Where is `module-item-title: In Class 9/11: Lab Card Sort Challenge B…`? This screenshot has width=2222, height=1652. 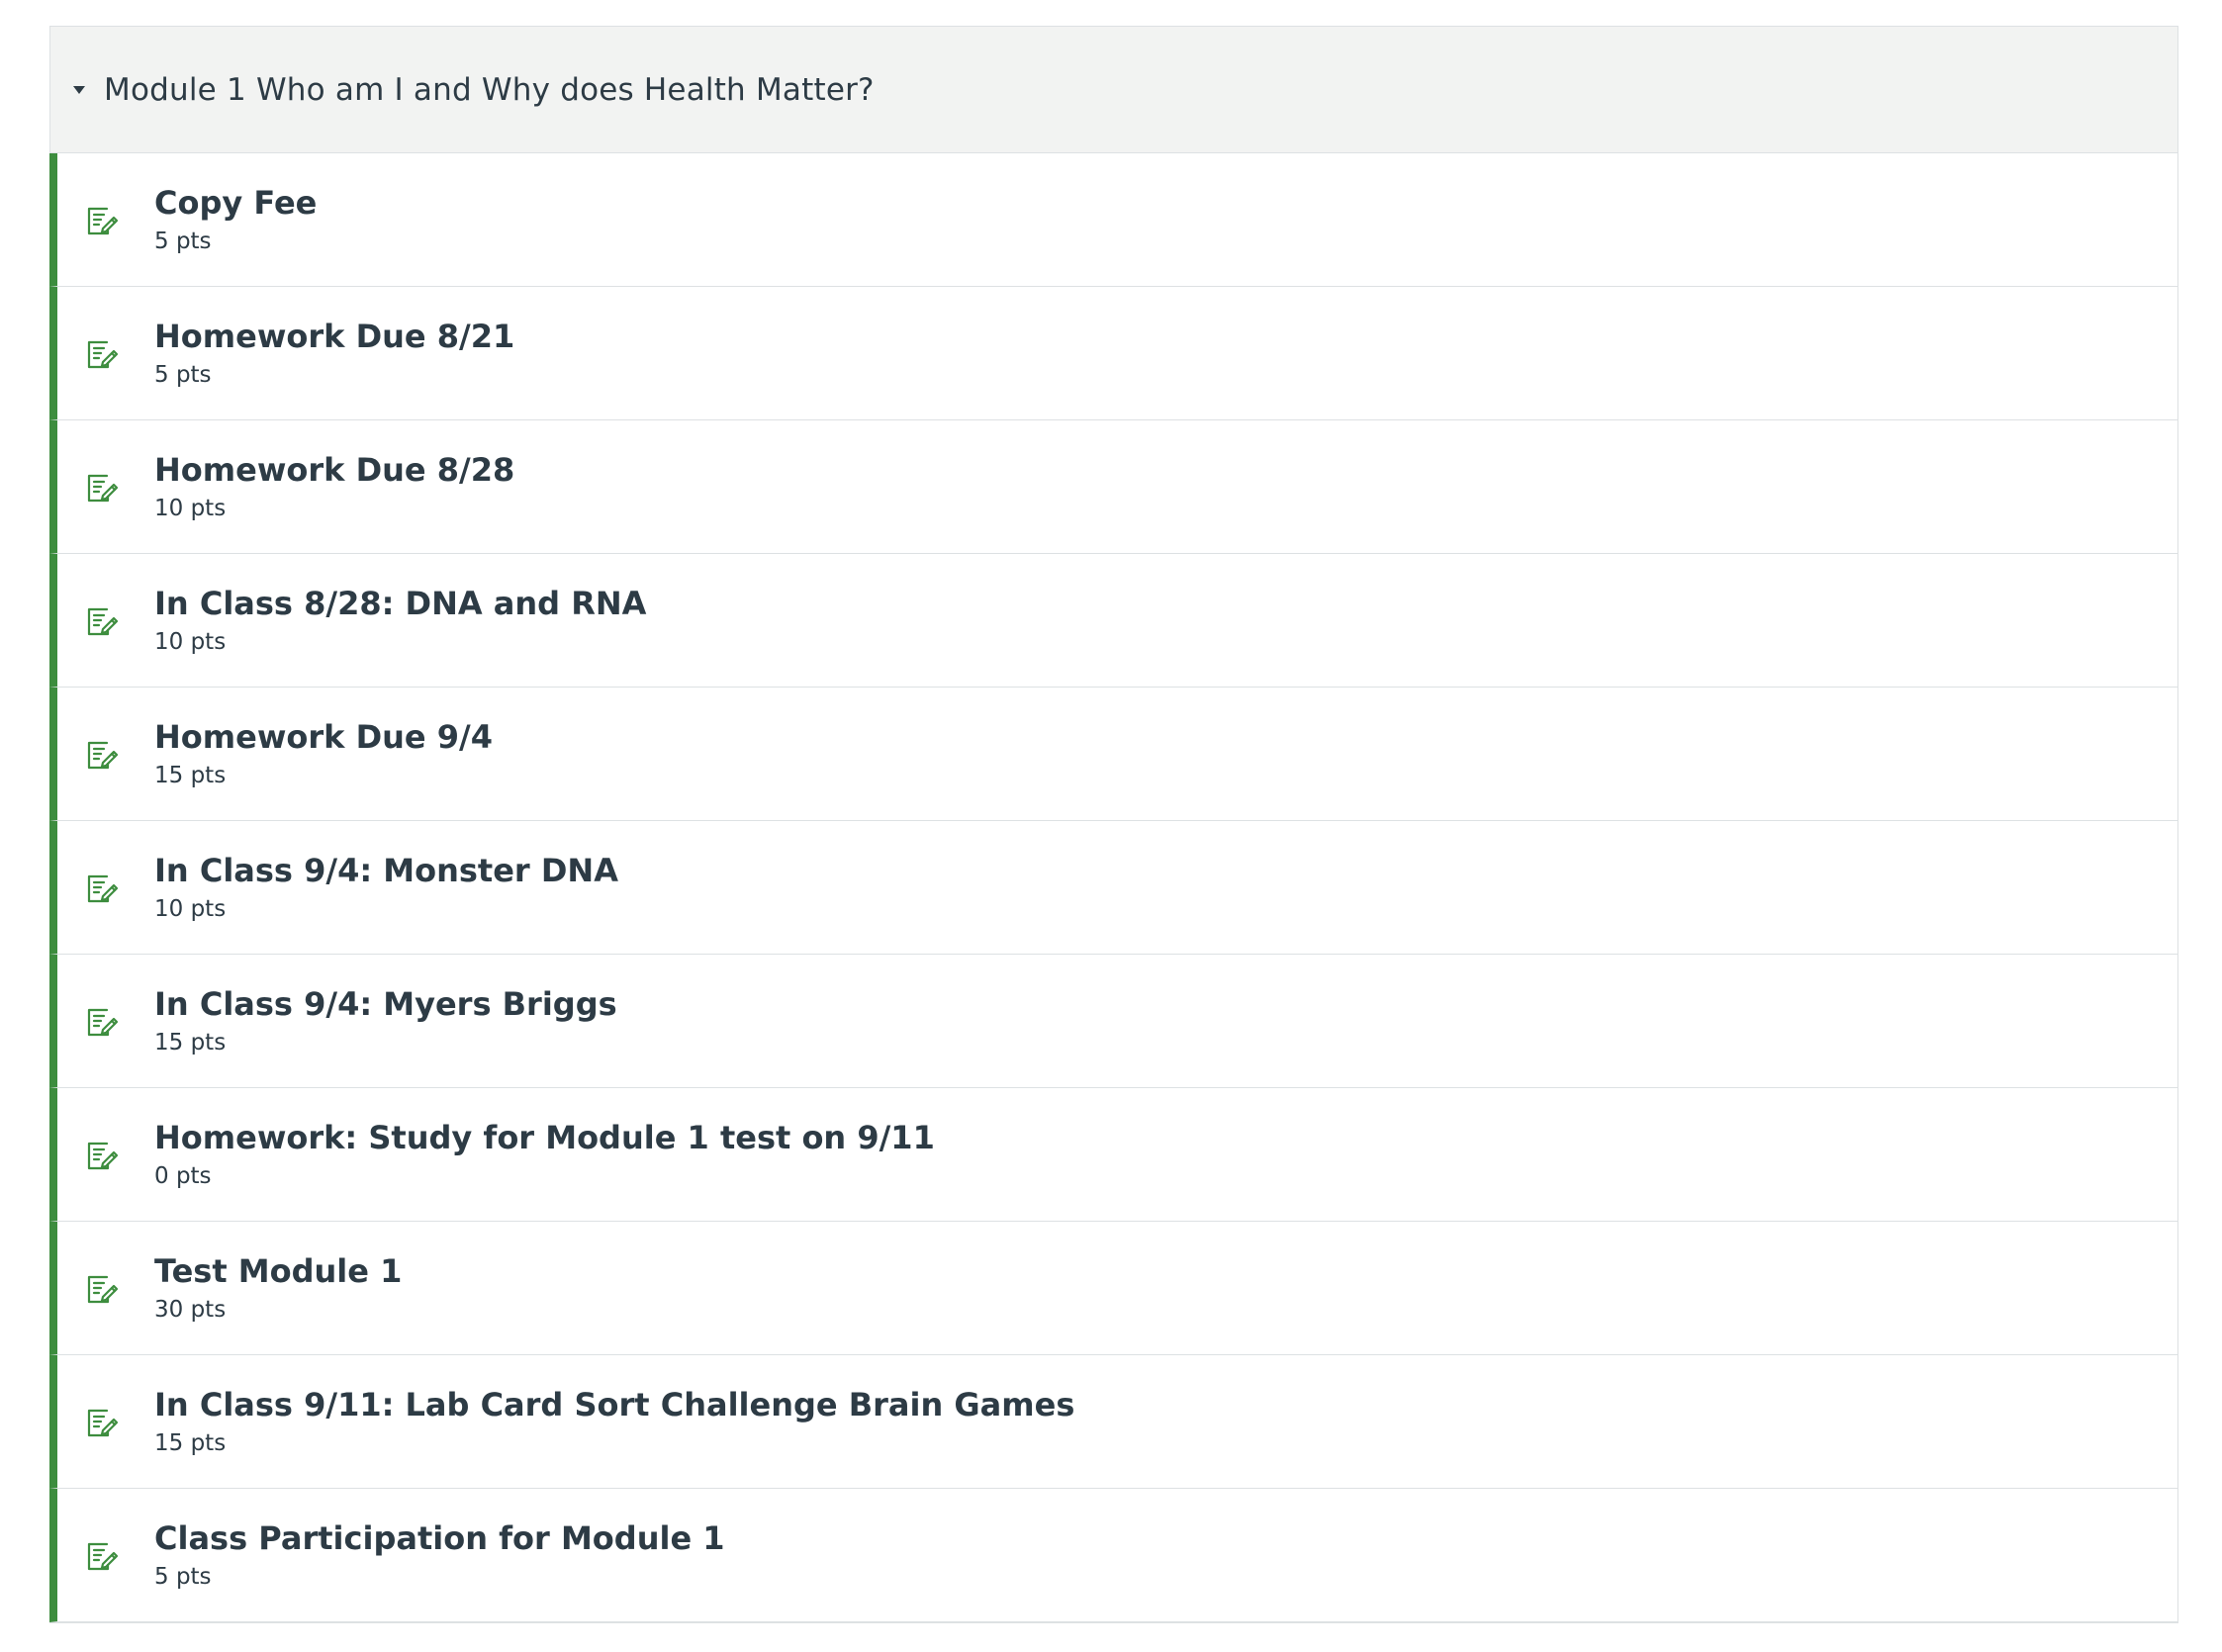
module-item-title: In Class 9/11: Lab Card Sort Challenge B… is located at coordinates (614, 1405).